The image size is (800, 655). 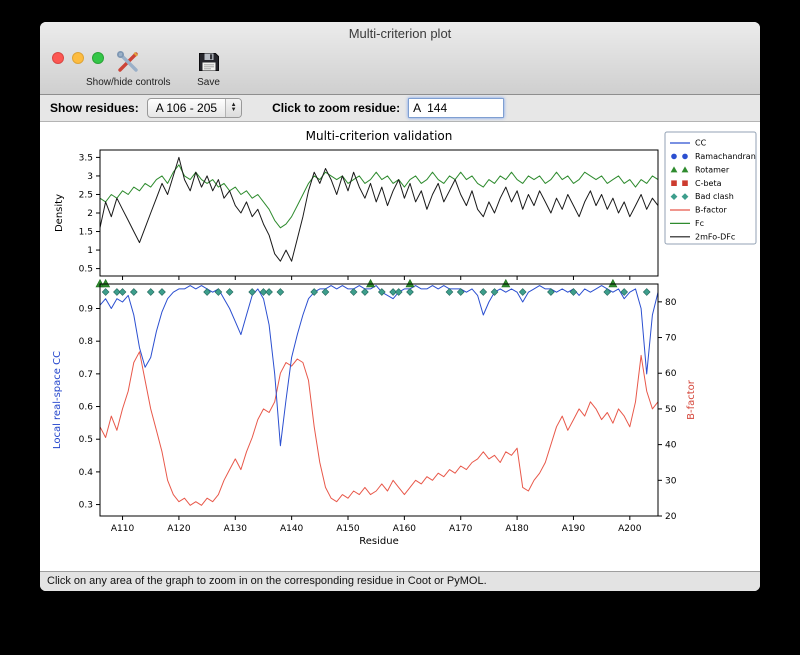 What do you see at coordinates (708, 183) in the screenshot?
I see `svg-text: C-beta` at bounding box center [708, 183].